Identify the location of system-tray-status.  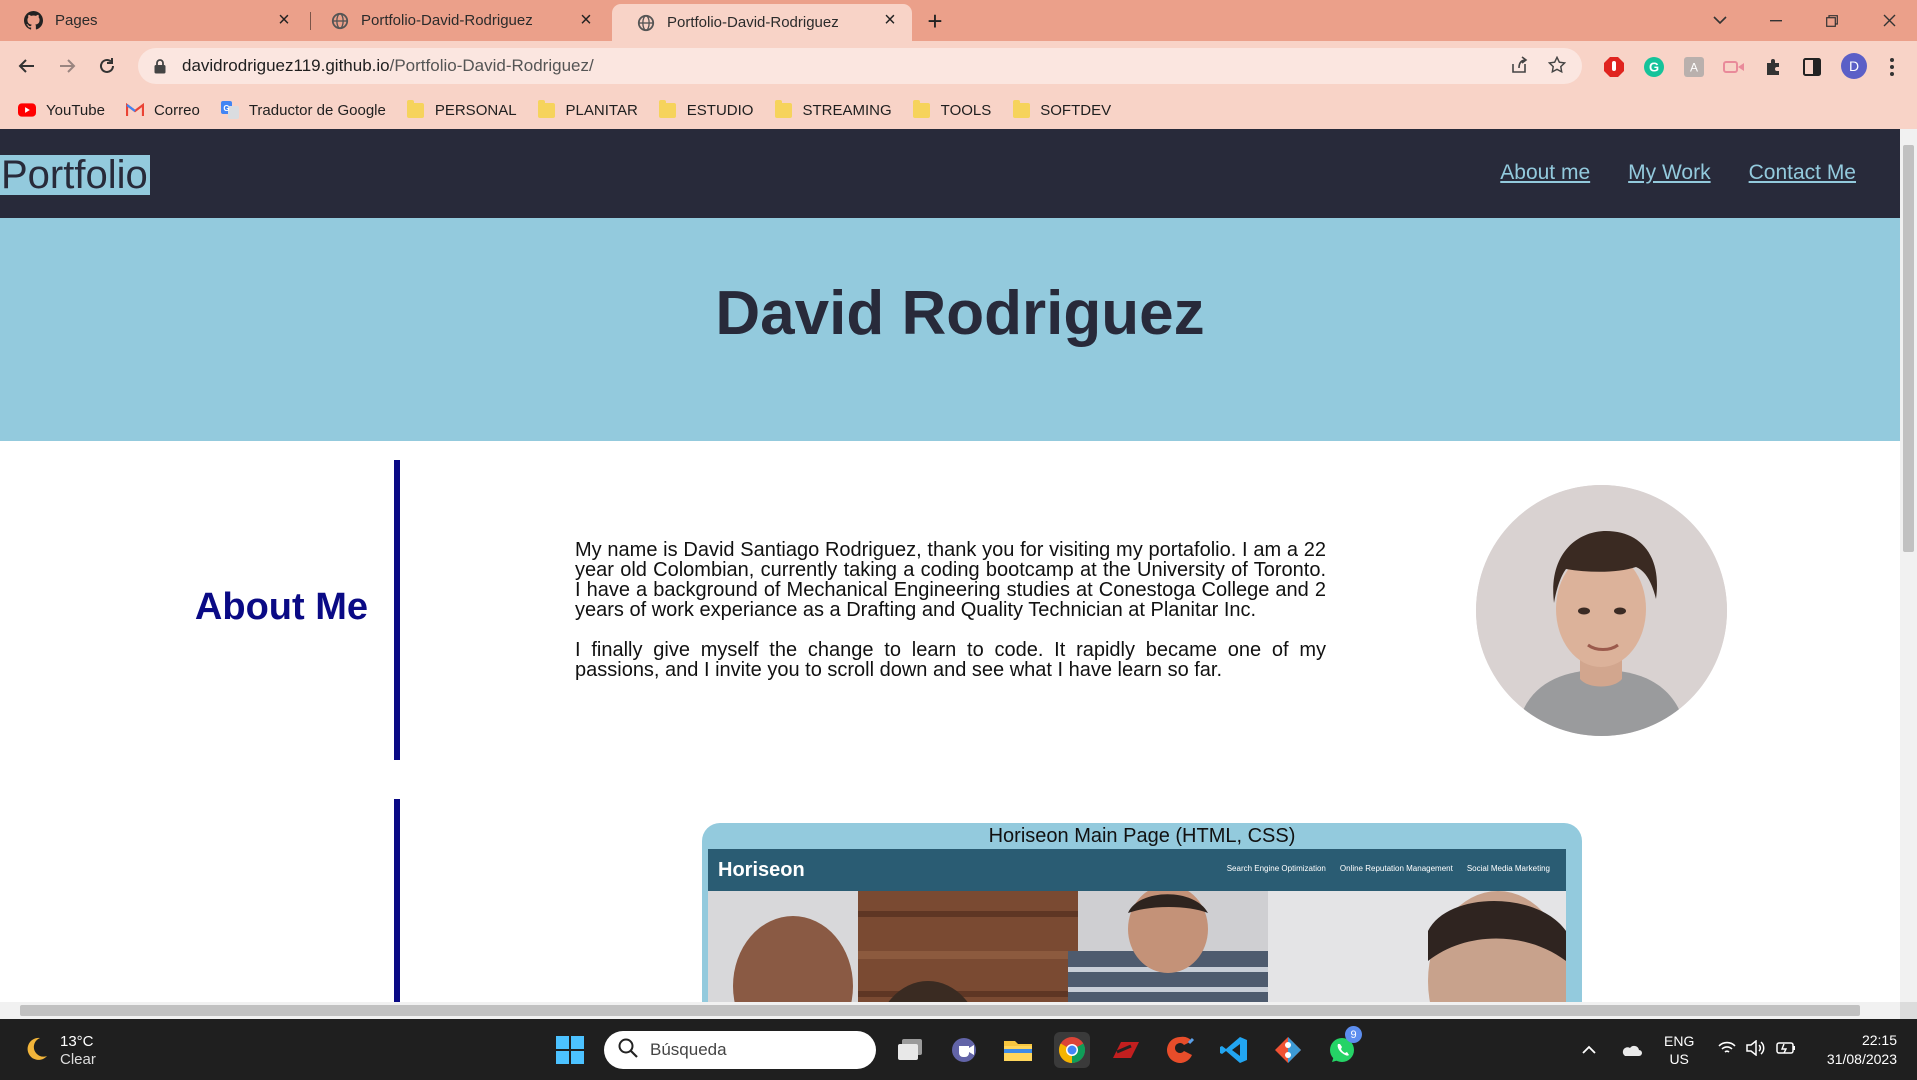
(1757, 1049).